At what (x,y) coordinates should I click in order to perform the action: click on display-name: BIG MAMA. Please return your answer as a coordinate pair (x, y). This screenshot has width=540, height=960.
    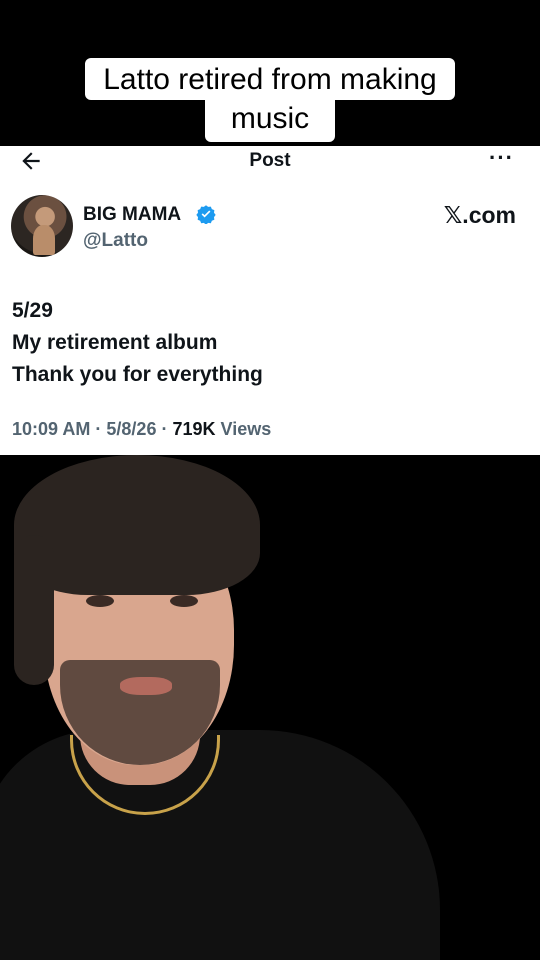
    Looking at the image, I should click on (132, 215).